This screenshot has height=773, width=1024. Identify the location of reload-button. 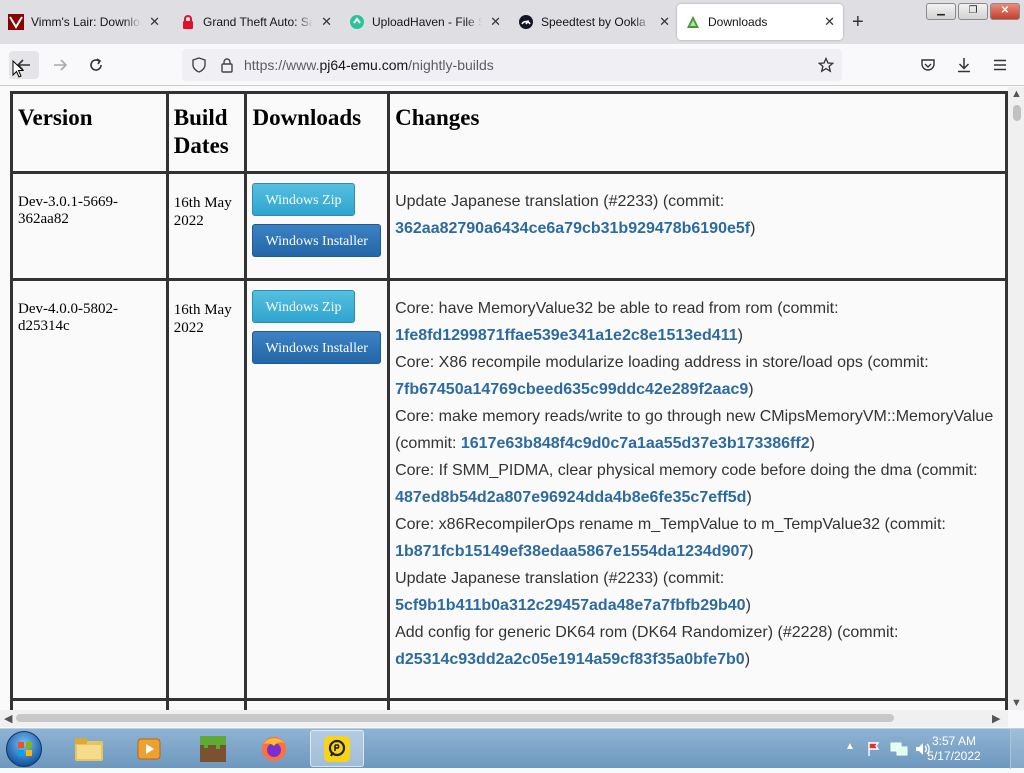
(96, 65).